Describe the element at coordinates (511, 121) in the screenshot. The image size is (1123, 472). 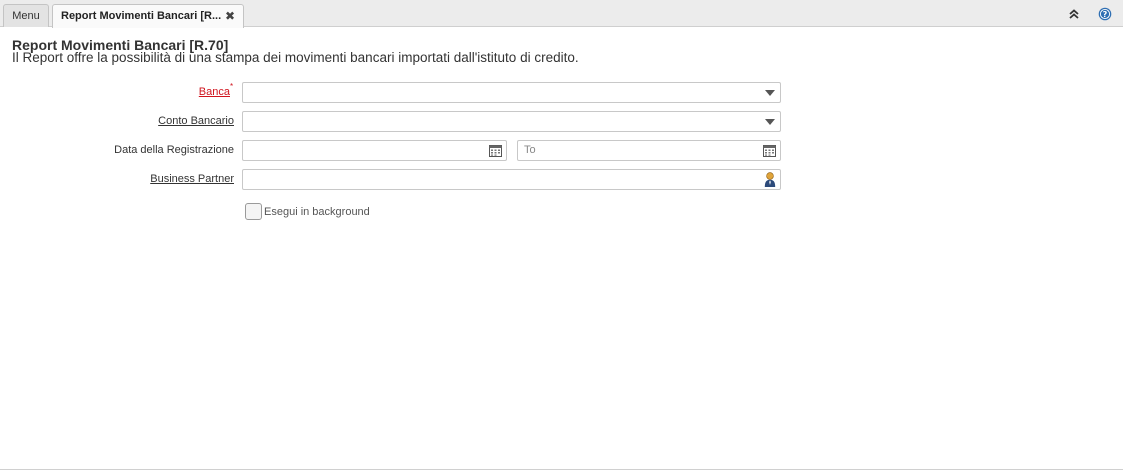
I see `conto-bancario-field` at that location.